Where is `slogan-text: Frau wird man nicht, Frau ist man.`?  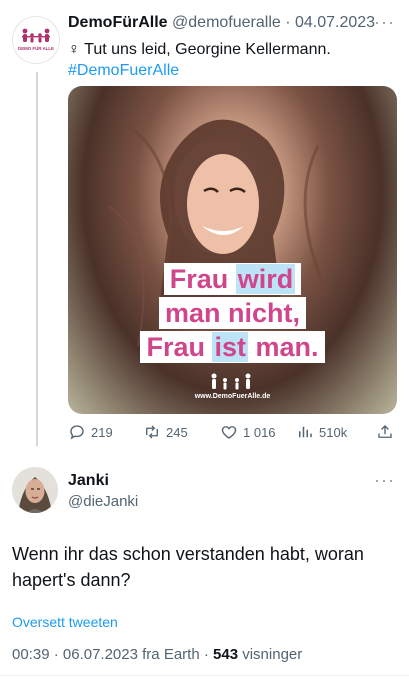 slogan-text: Frau wird man nicht, Frau ist man. is located at coordinates (232, 313).